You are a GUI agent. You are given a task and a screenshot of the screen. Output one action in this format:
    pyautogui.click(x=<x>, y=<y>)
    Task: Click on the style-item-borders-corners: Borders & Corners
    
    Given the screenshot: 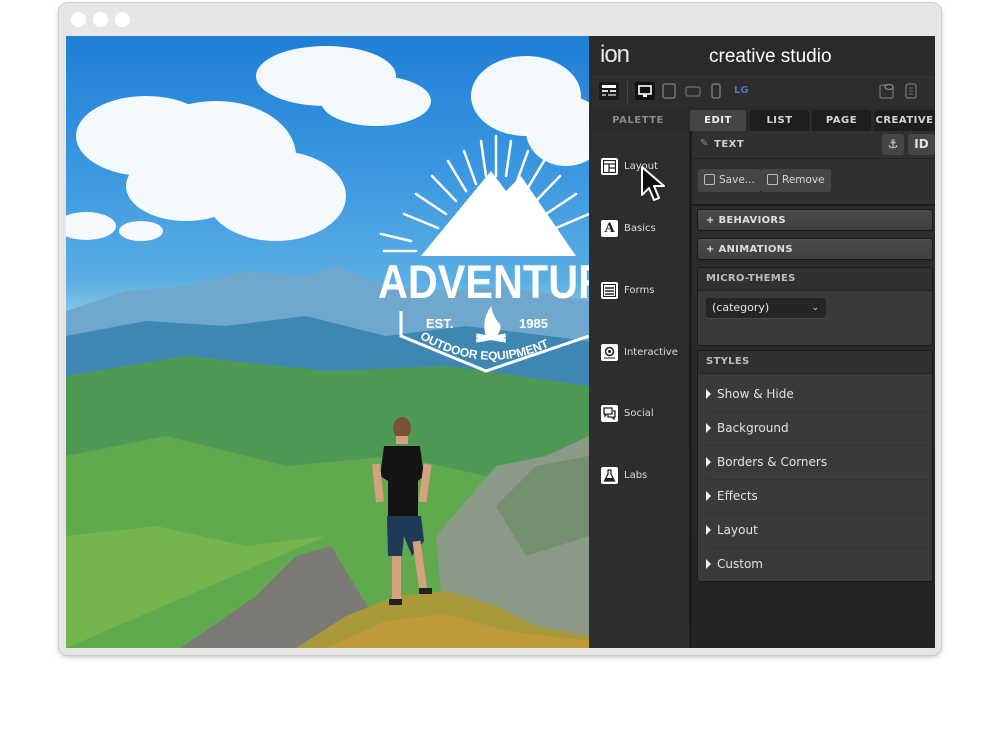 What is the action you would take?
    pyautogui.click(x=817, y=462)
    